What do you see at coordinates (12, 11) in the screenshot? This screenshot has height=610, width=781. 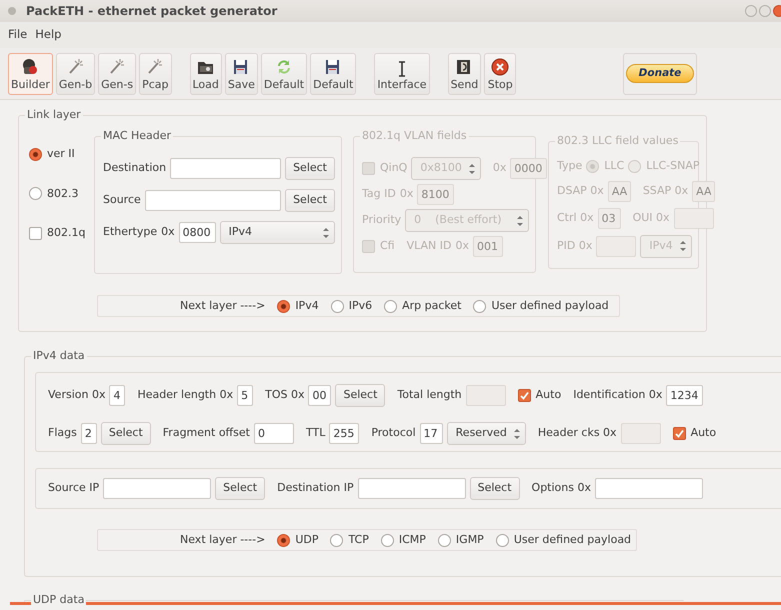 I see `window-menu-icon` at bounding box center [12, 11].